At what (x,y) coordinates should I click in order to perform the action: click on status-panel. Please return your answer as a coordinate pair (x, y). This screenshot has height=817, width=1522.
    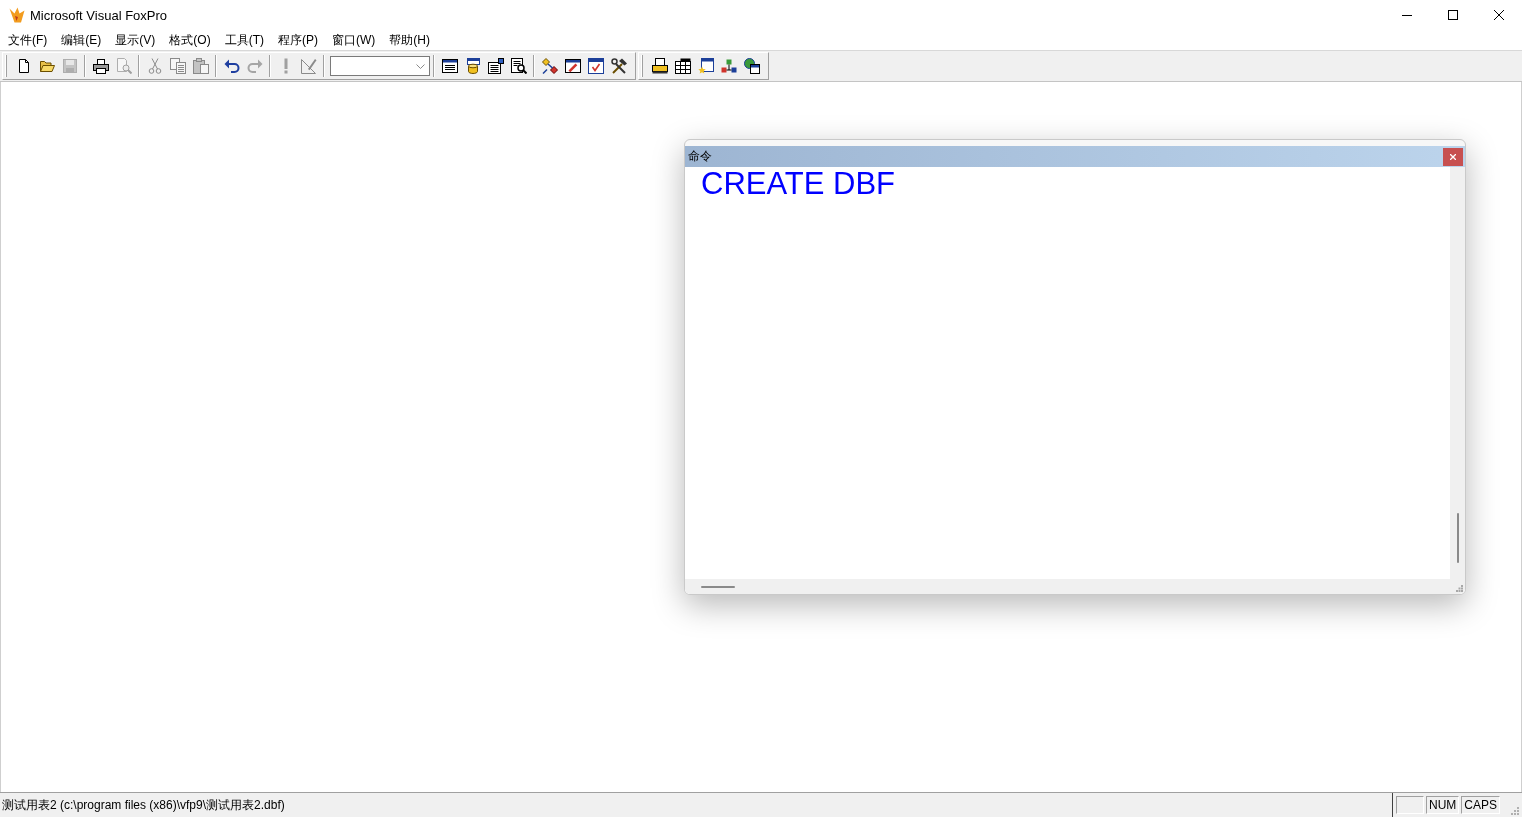
    Looking at the image, I should click on (1410, 805).